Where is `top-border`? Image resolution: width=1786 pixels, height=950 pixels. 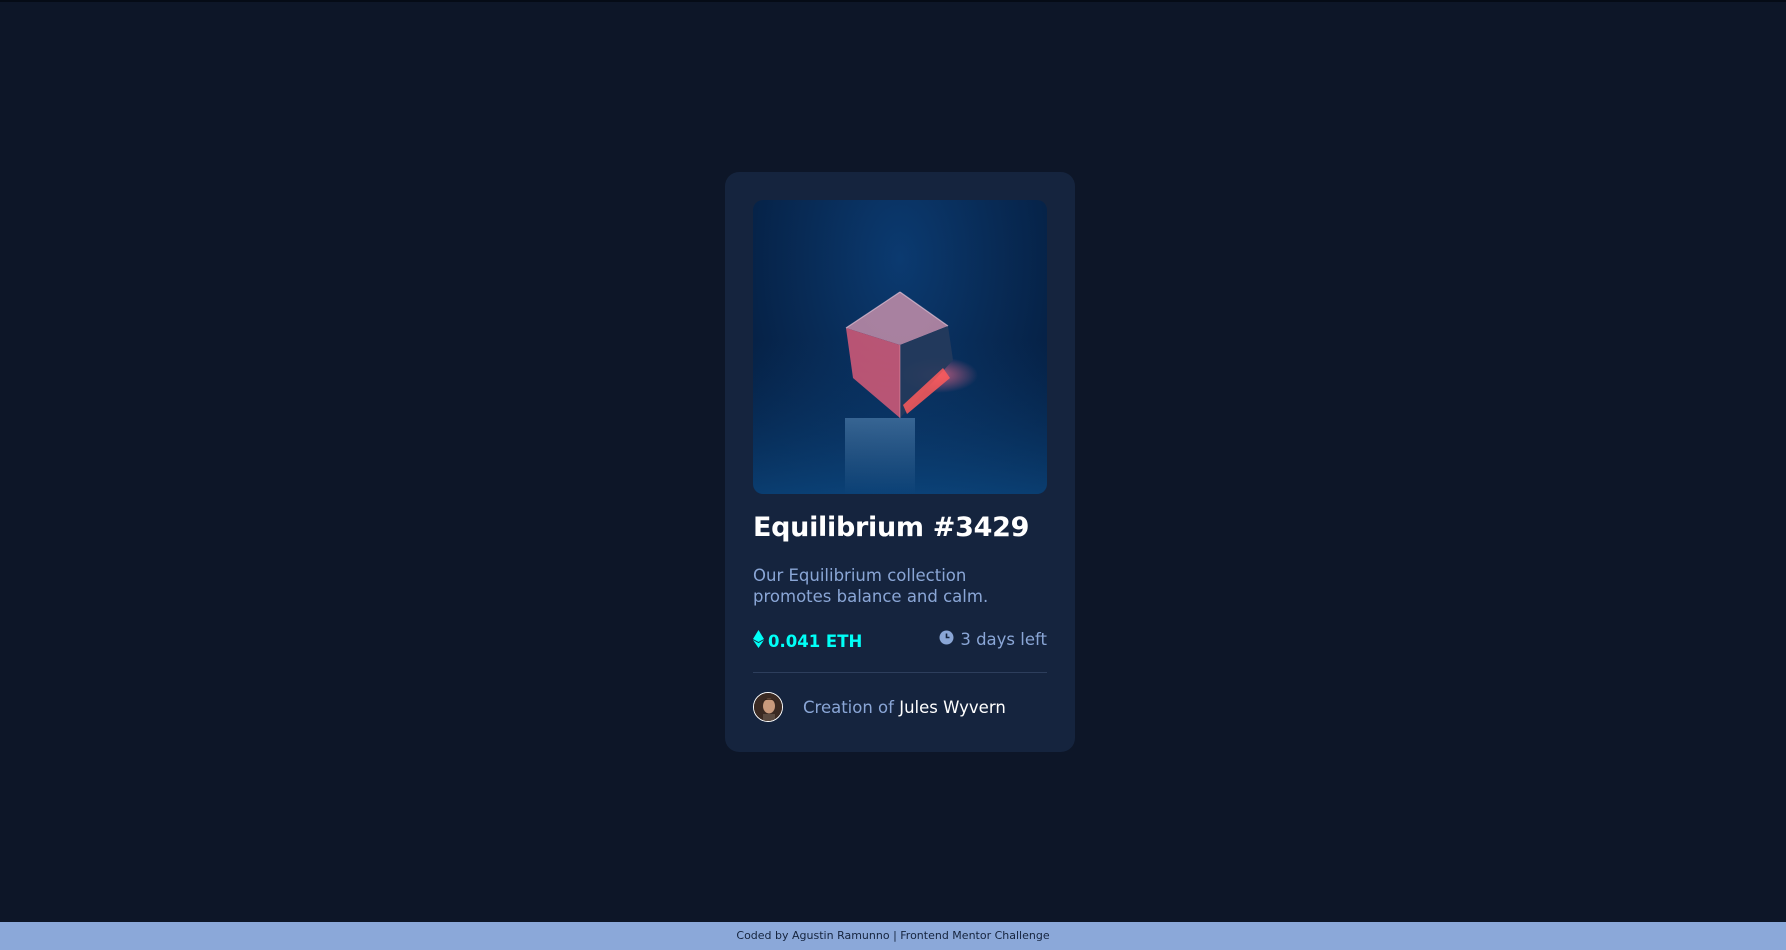
top-border is located at coordinates (893, 1).